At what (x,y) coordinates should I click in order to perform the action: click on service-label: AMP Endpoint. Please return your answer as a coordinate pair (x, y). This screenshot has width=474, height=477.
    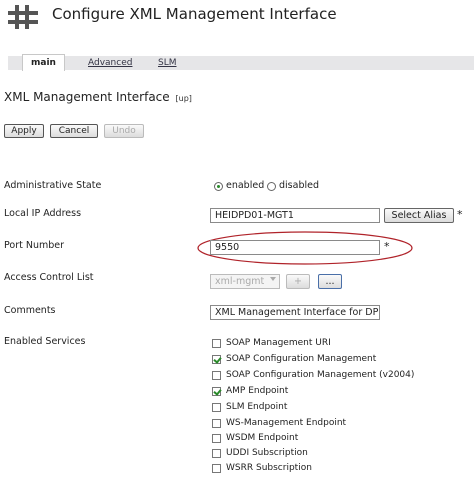
    Looking at the image, I should click on (257, 391).